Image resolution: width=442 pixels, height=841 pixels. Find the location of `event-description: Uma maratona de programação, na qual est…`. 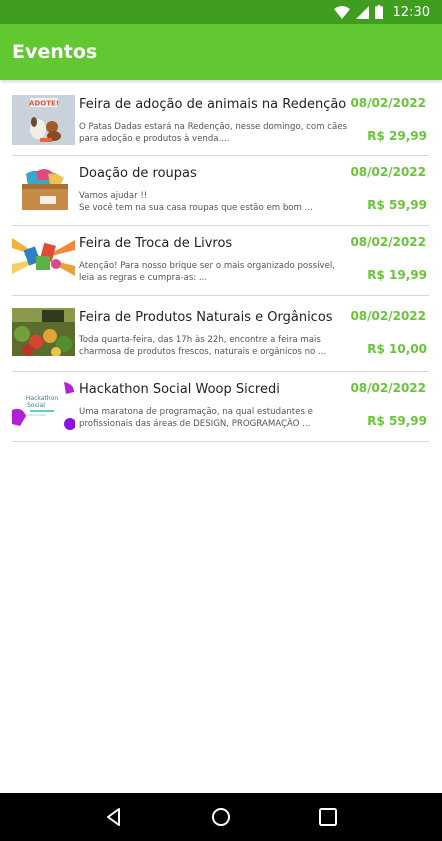

event-description: Uma maratona de programação, na qual est… is located at coordinates (219, 418).